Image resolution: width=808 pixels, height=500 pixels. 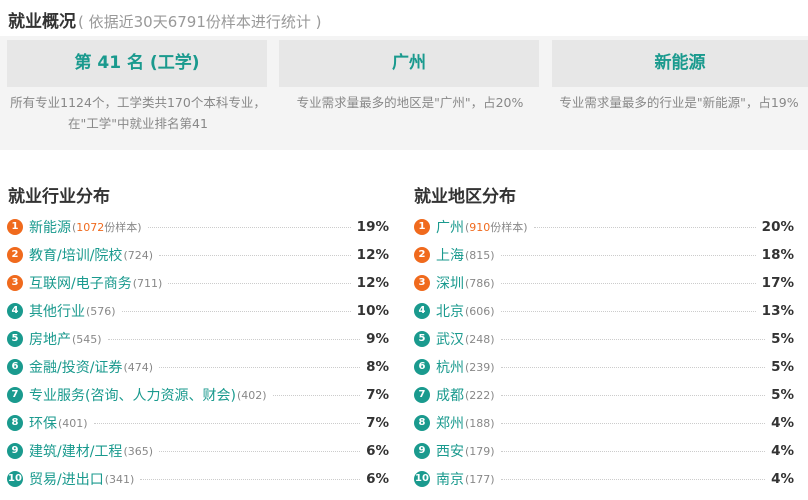 What do you see at coordinates (422, 479) in the screenshot?
I see `rank-badge: 10` at bounding box center [422, 479].